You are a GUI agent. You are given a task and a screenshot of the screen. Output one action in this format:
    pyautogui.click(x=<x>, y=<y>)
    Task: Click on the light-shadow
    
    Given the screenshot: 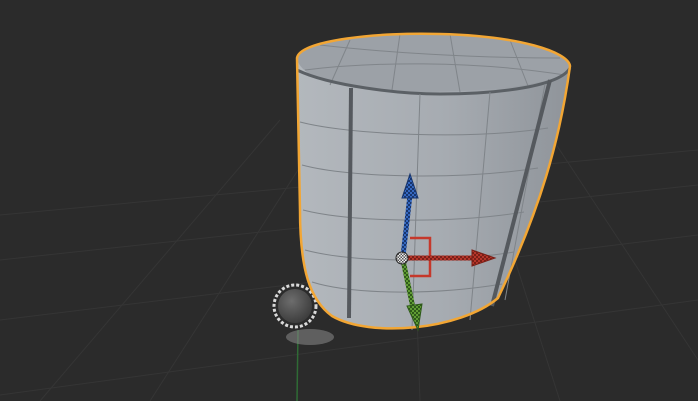 What is the action you would take?
    pyautogui.click(x=310, y=337)
    